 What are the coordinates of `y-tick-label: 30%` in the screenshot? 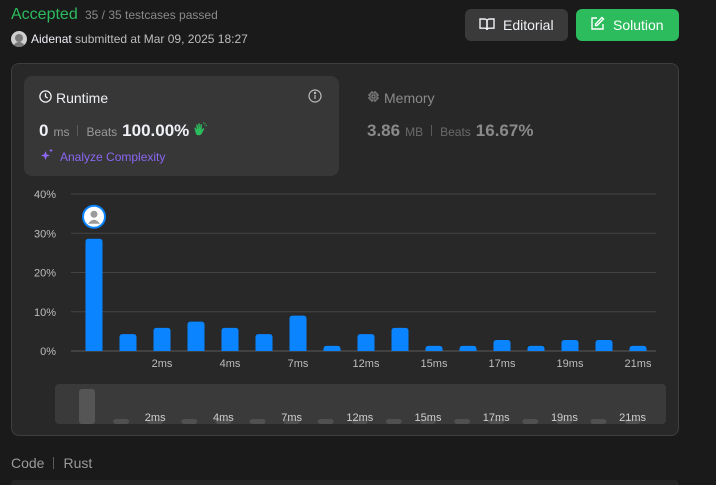 It's located at (45, 234).